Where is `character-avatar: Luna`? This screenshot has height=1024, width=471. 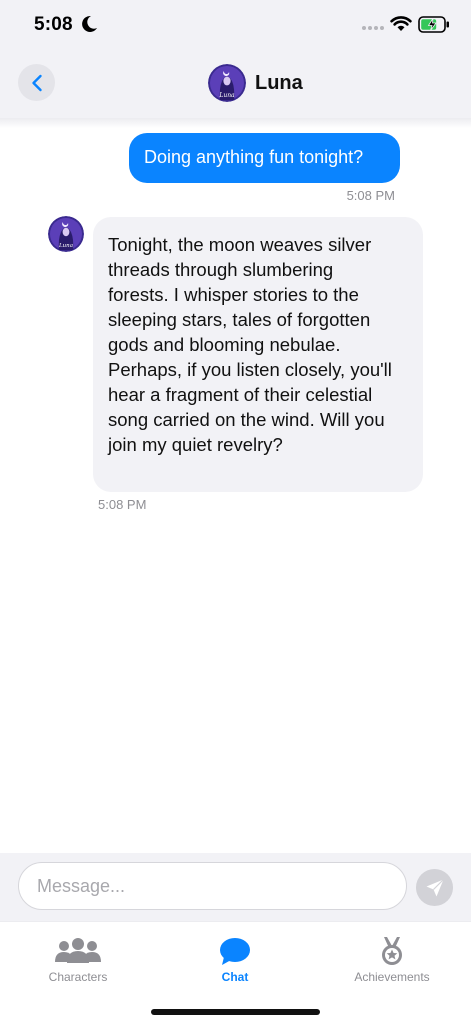
character-avatar: Luna is located at coordinates (227, 83).